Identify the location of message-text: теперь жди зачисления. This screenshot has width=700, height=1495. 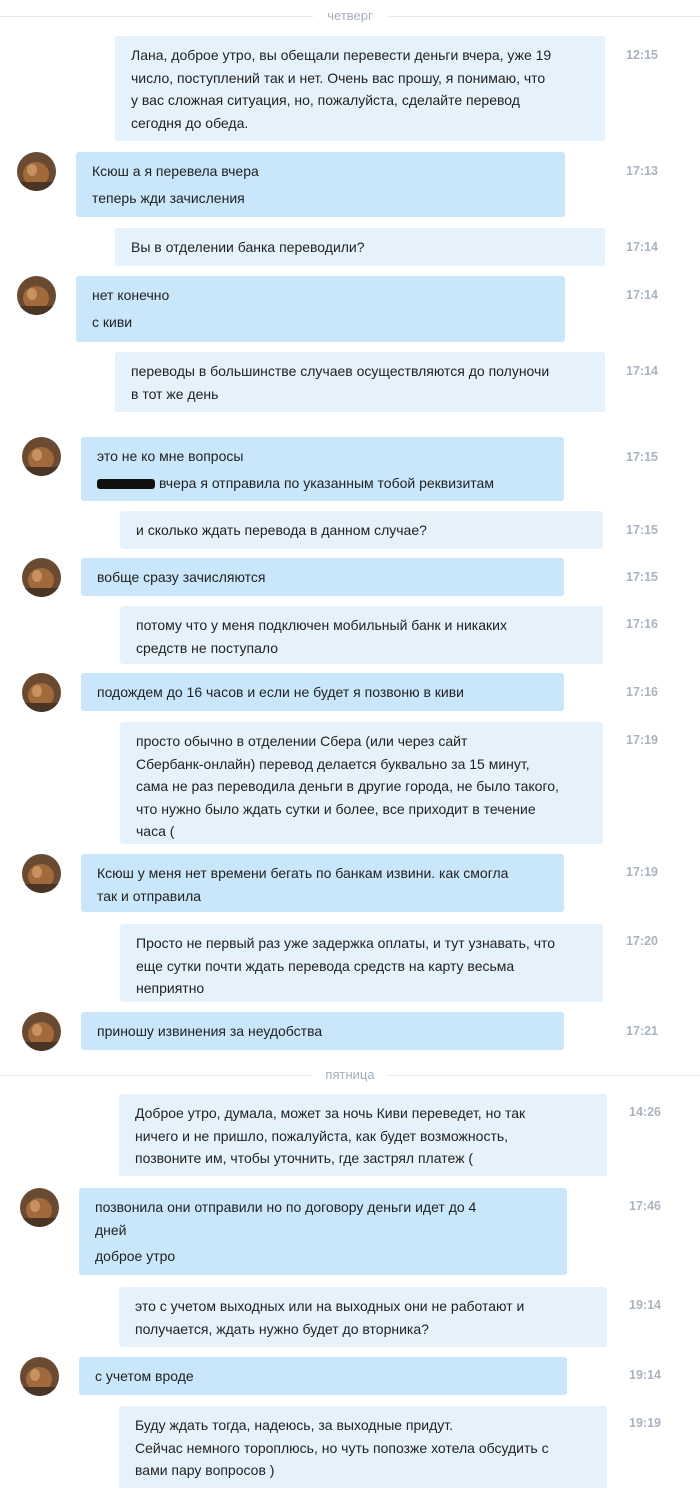
(168, 197).